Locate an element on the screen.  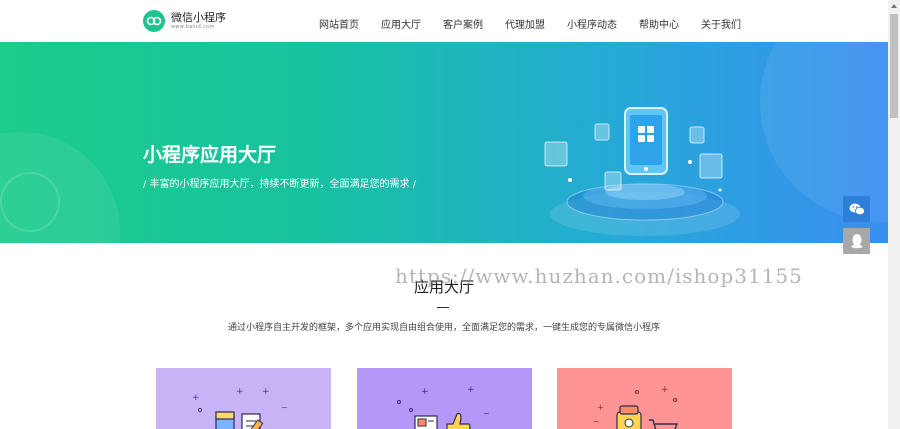
app-card-3: + ~ + is located at coordinates (644, 398).